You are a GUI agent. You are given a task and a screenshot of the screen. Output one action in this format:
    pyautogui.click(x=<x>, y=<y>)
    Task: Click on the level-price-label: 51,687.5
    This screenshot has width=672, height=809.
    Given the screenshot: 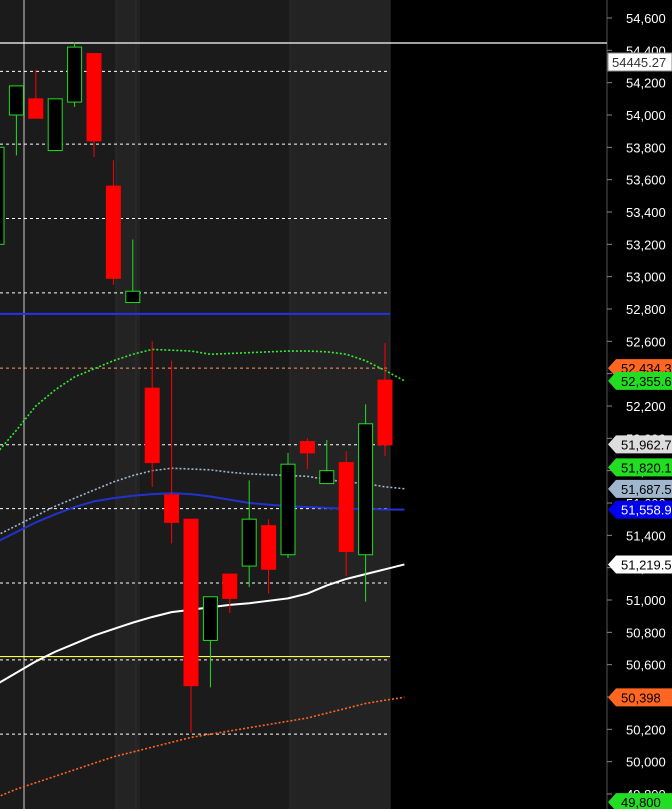 What is the action you would take?
    pyautogui.click(x=640, y=488)
    